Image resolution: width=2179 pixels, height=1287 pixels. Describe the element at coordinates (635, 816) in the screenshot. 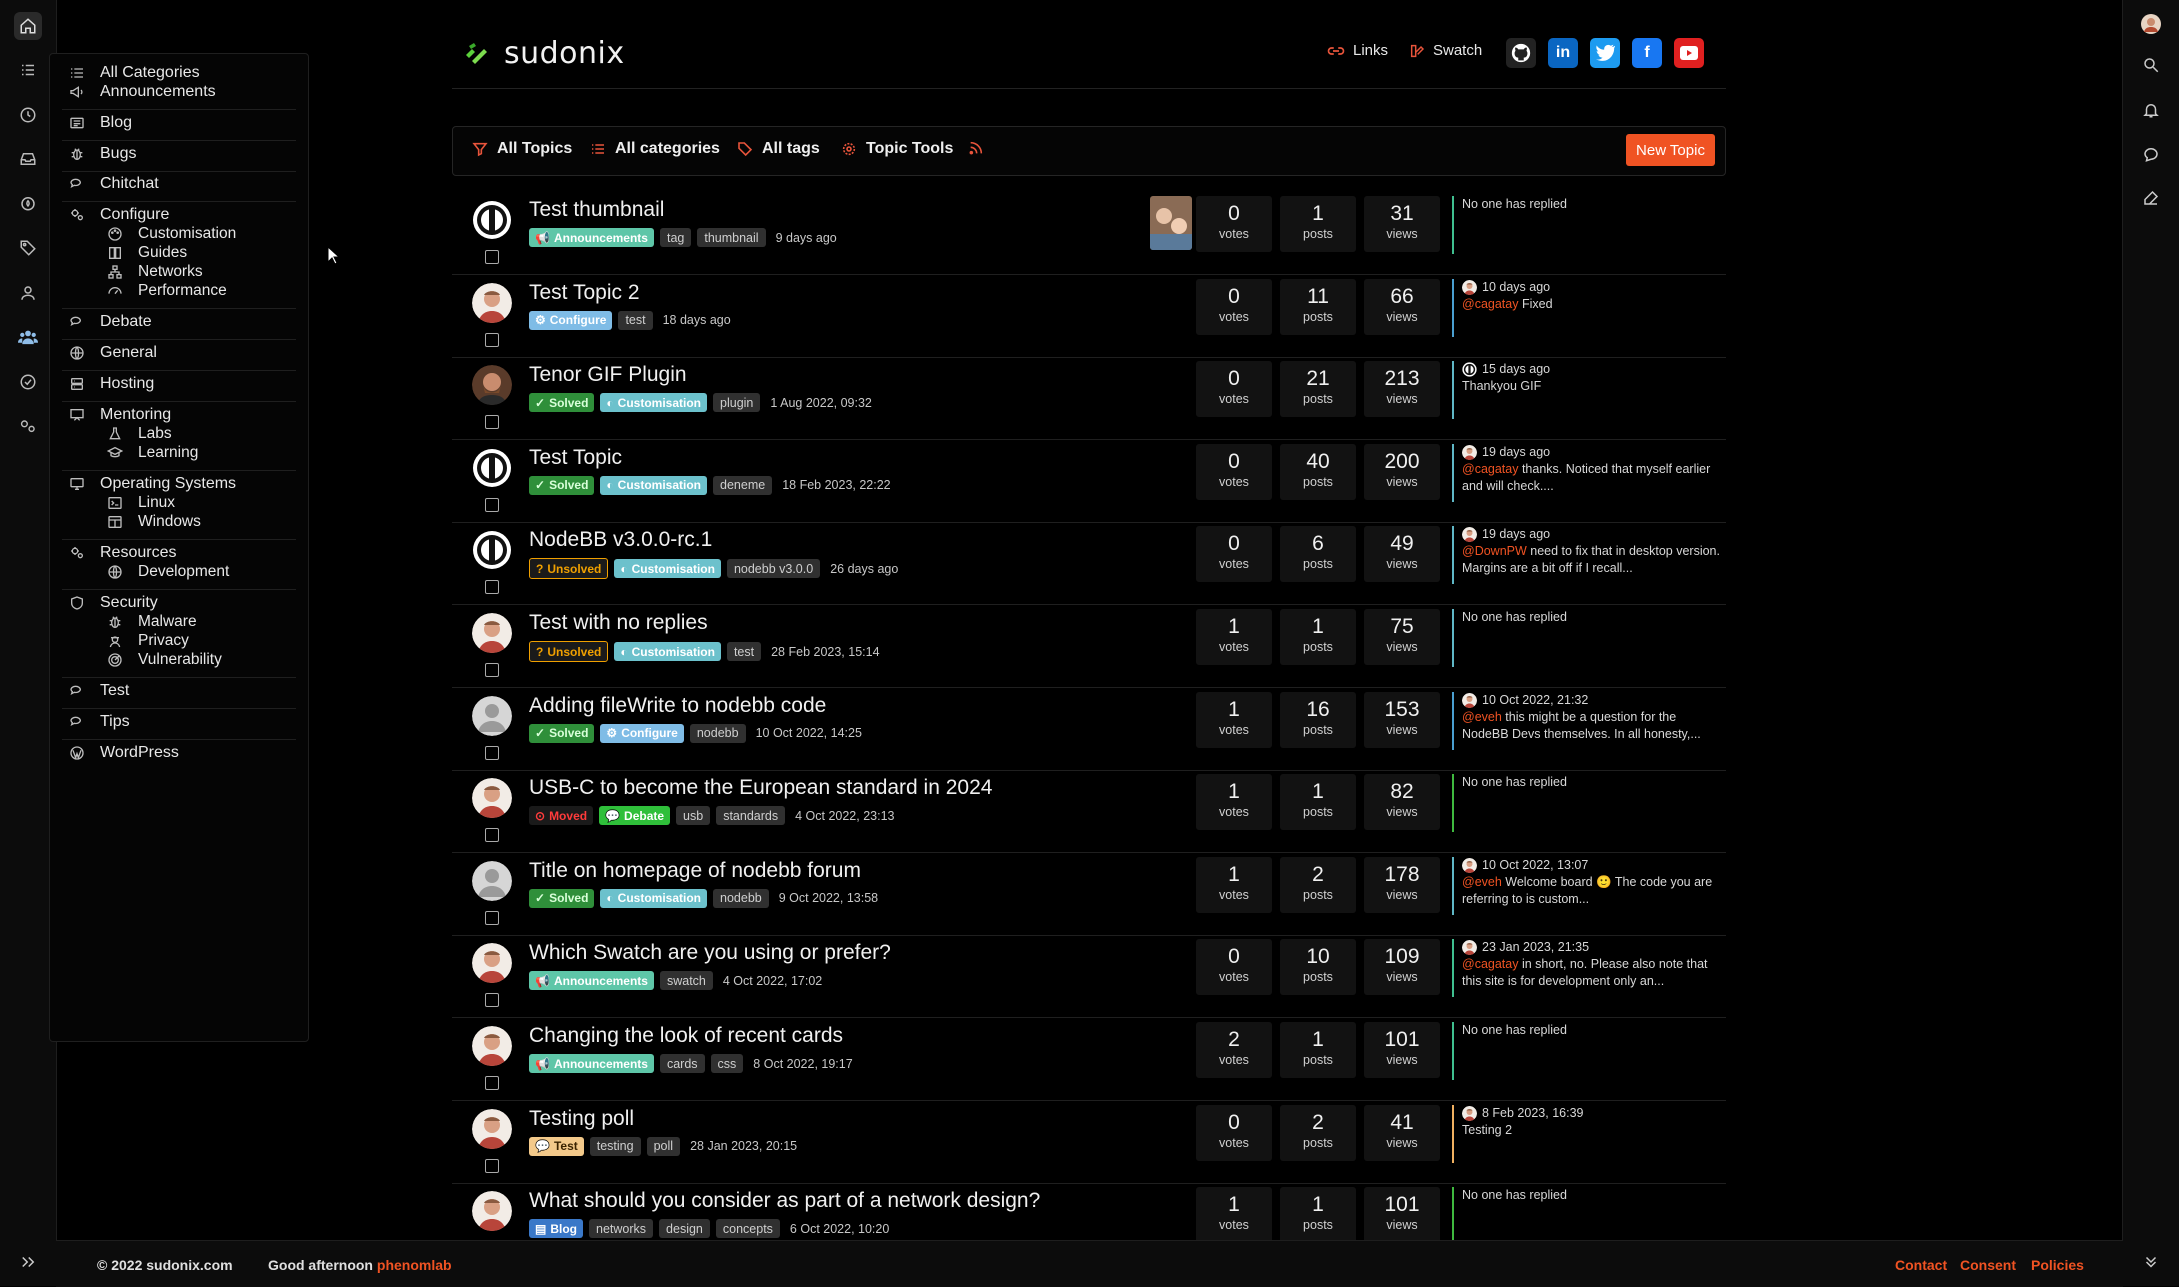

I see `debate-badge: 💬 Debate` at that location.